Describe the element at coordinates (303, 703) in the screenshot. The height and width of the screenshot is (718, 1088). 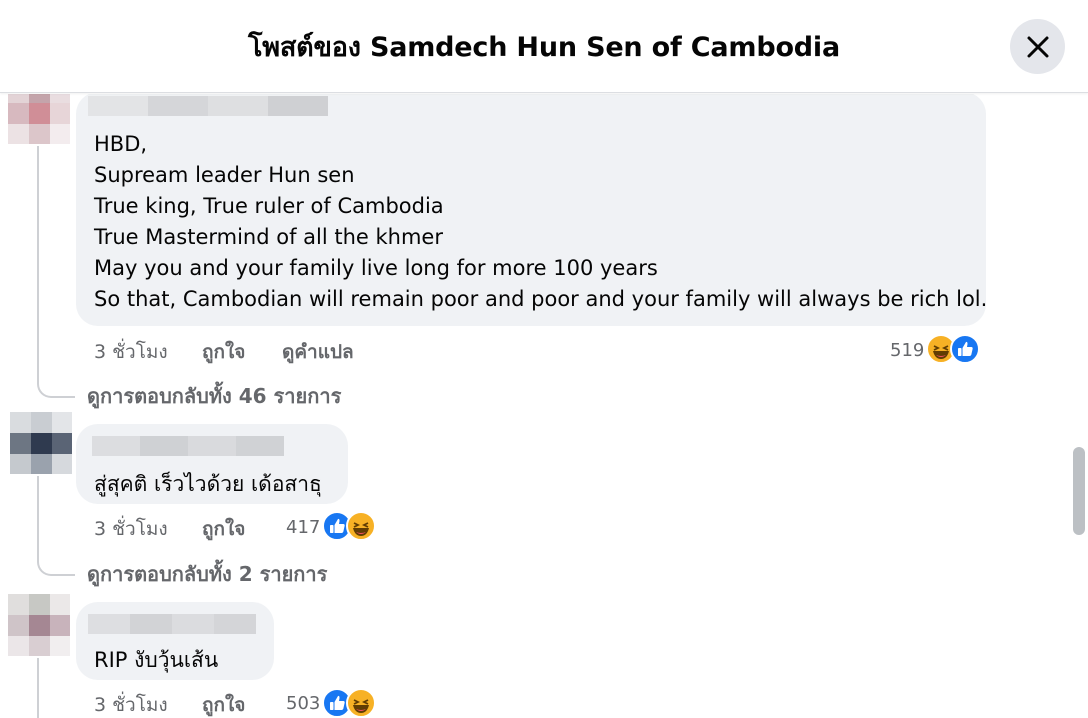
I see `reaction-count: 503` at that location.